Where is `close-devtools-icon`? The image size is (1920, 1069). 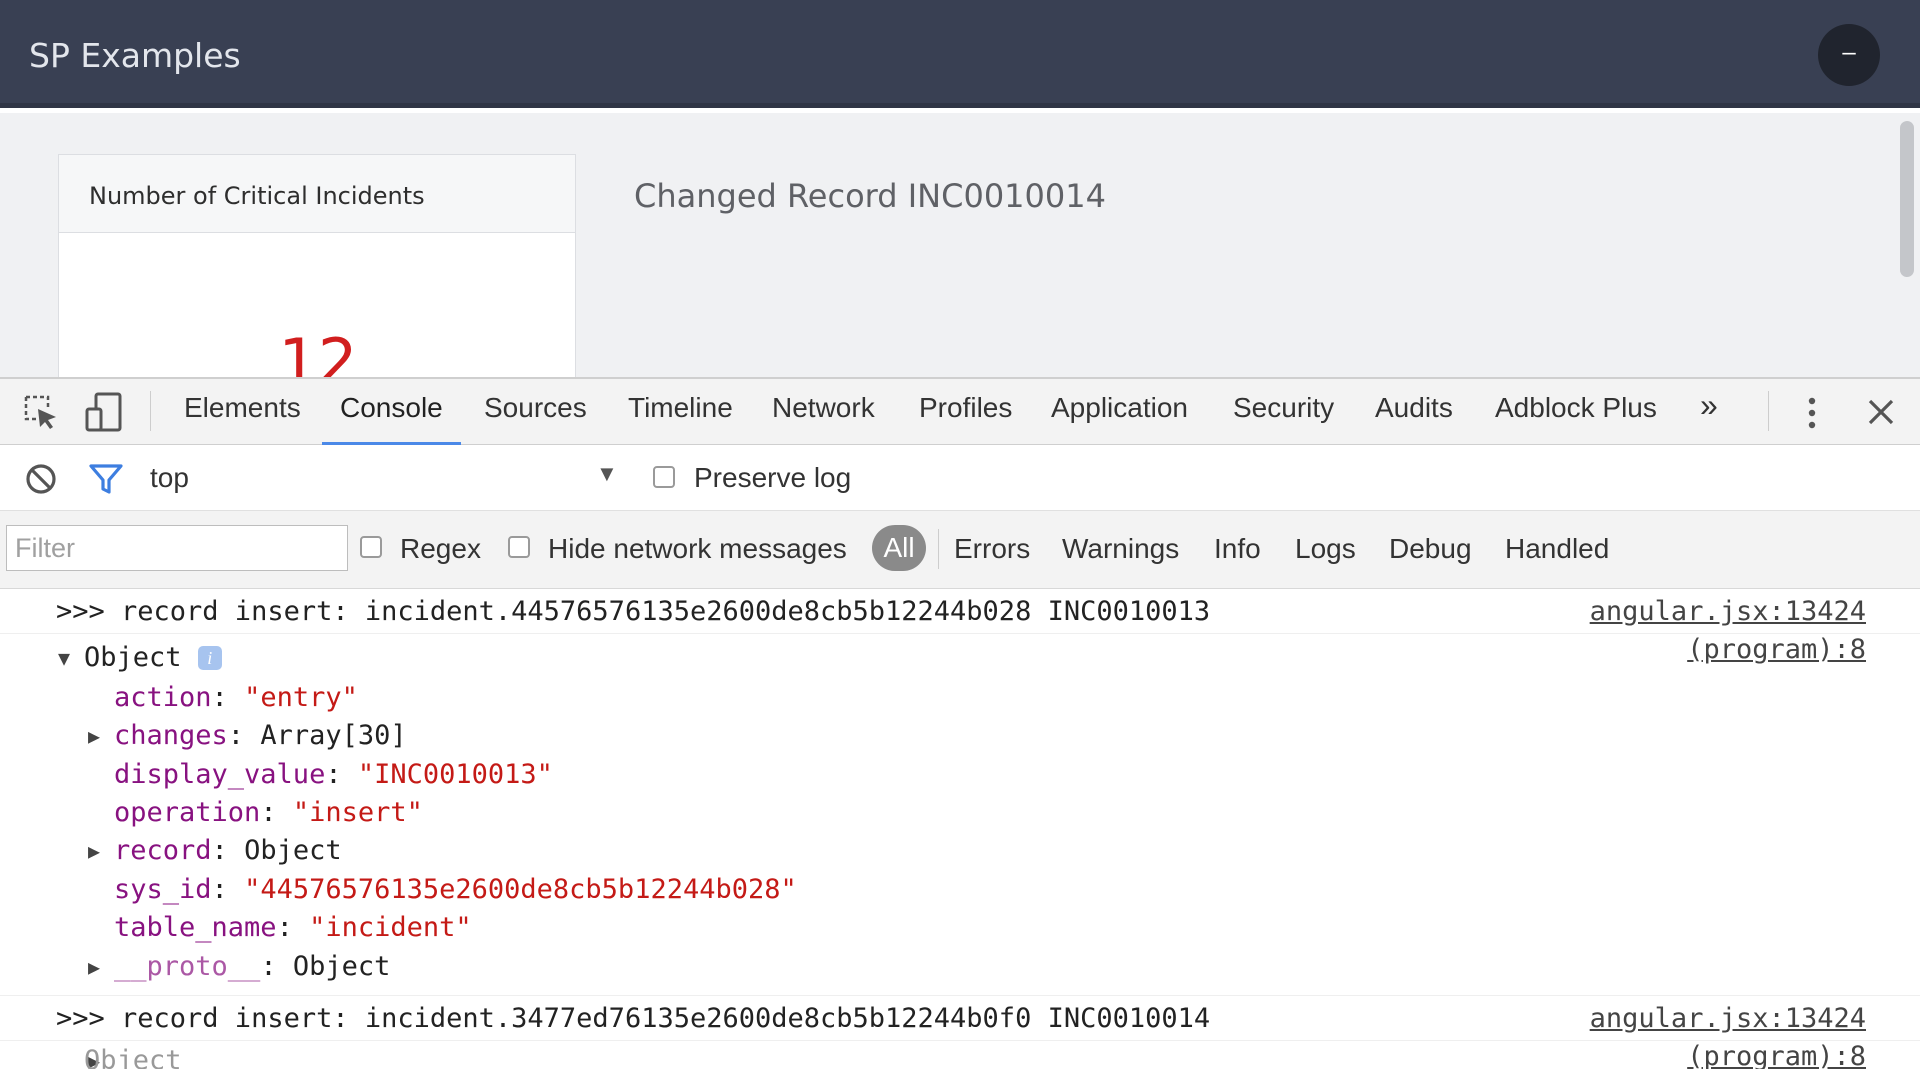 close-devtools-icon is located at coordinates (1881, 412).